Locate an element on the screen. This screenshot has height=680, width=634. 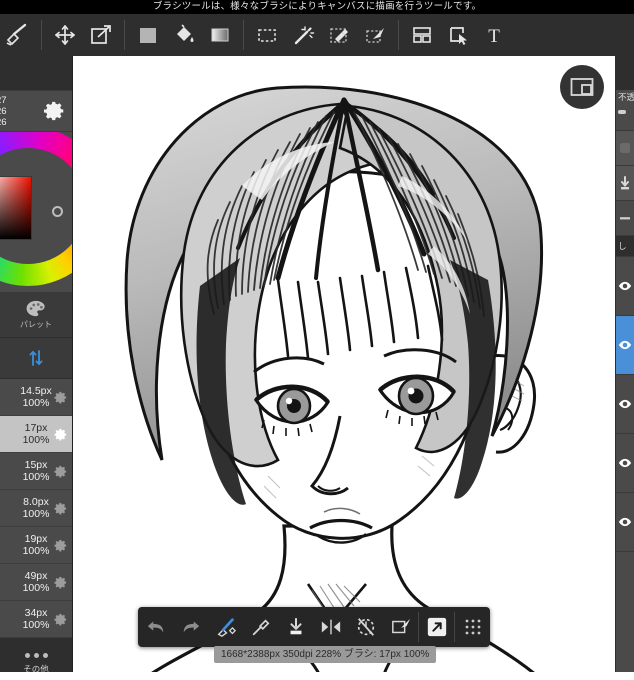
navigator-button is located at coordinates (582, 87).